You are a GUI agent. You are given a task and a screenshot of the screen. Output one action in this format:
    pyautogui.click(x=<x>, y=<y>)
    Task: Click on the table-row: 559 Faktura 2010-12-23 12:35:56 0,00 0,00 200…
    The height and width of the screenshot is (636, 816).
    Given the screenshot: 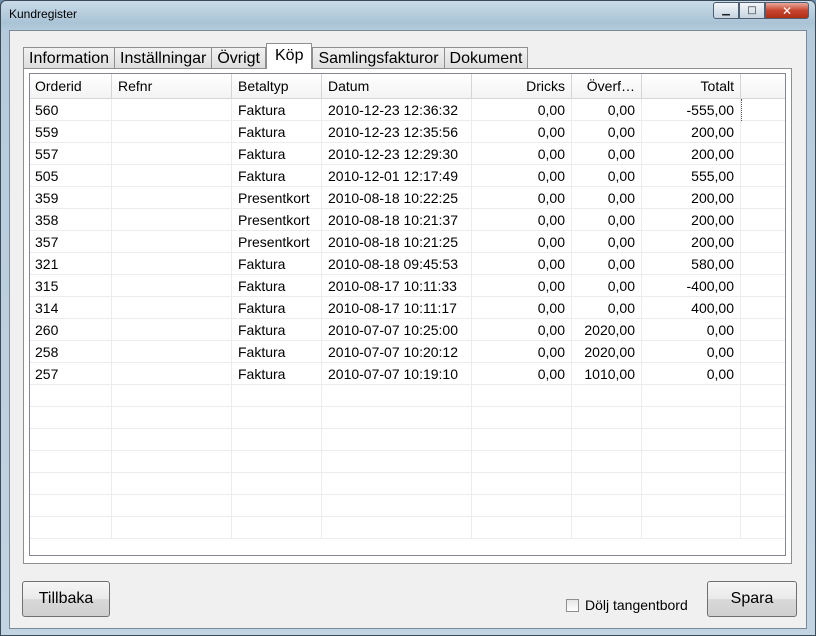 What is the action you would take?
    pyautogui.click(x=407, y=132)
    